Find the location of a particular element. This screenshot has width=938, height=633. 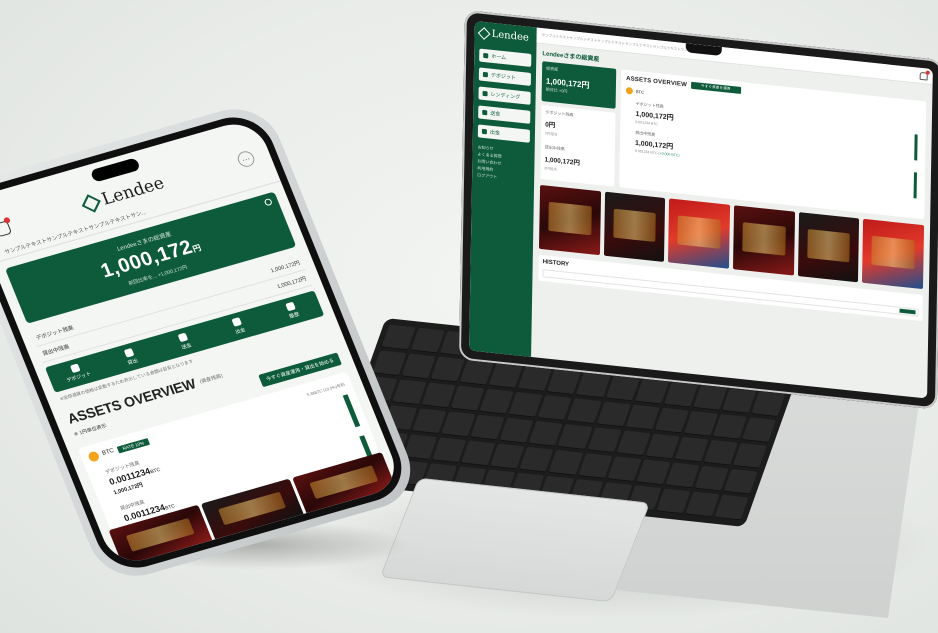

stat-extra: (+0.000 BTC) is located at coordinates (669, 154).